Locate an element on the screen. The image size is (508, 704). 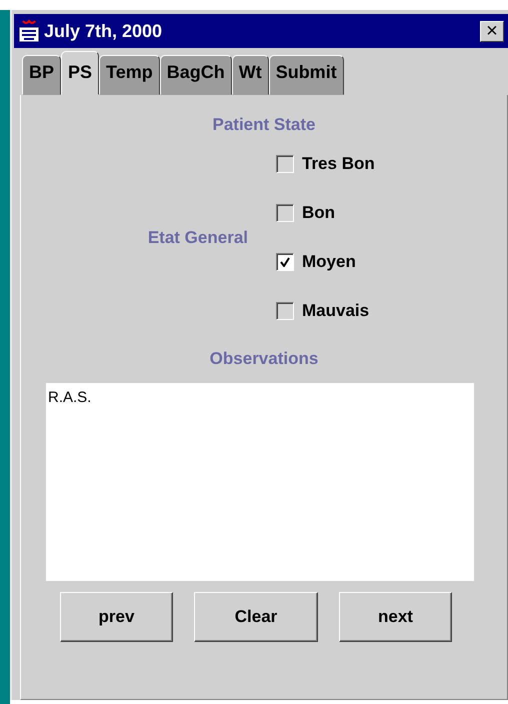
option-label: Mauvais is located at coordinates (336, 311).